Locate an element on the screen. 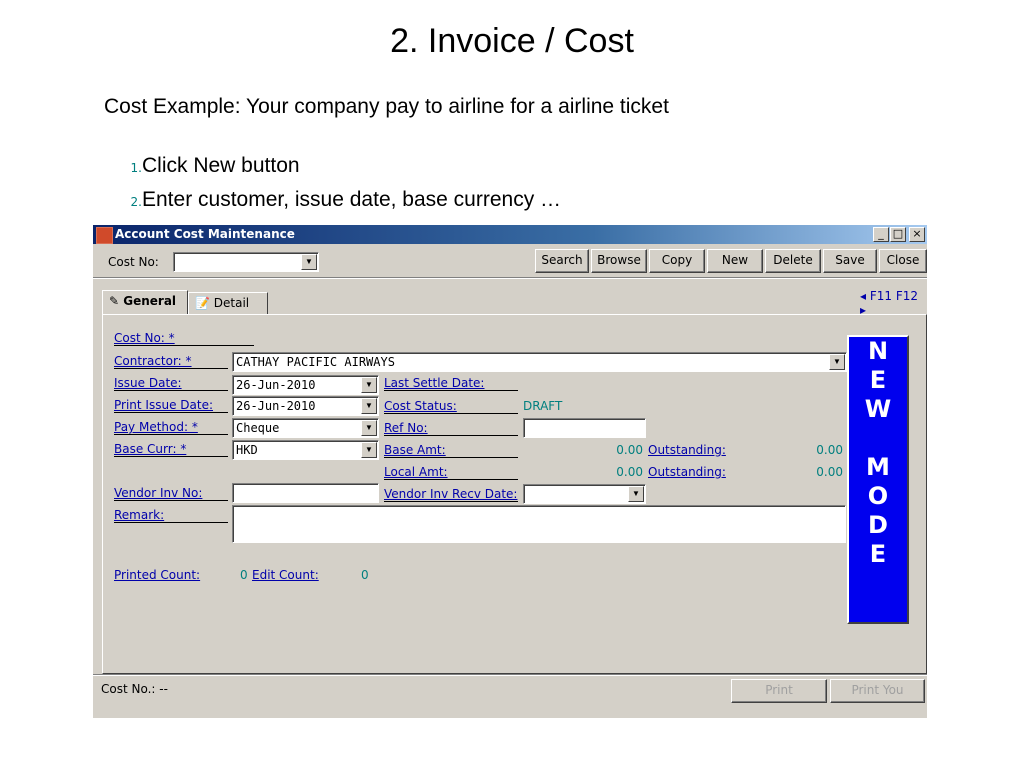 The width and height of the screenshot is (1024, 768). vendor-inv-recv-date-picker: ▼ is located at coordinates (584, 494).